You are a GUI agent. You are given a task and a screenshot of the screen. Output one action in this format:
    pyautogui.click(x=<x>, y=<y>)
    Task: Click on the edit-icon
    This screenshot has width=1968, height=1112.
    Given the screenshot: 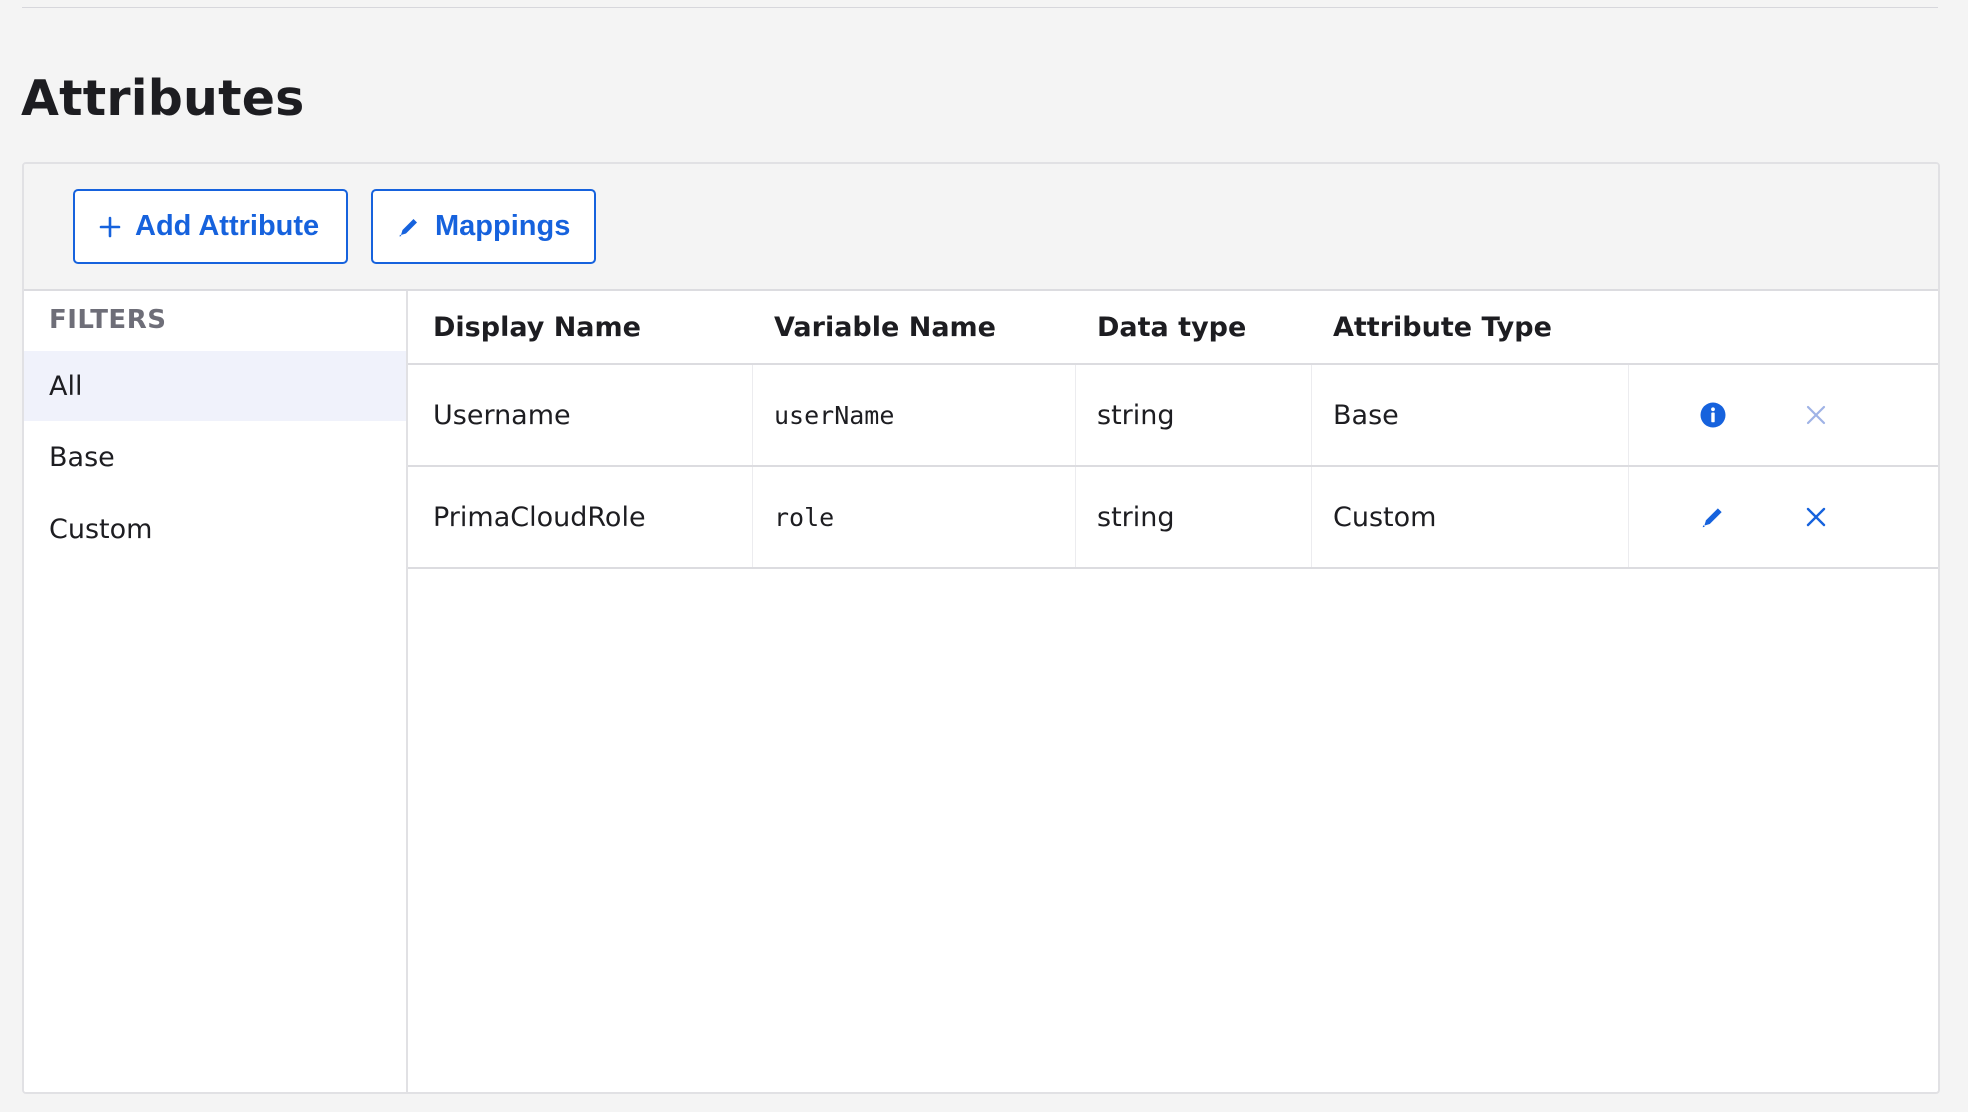 What is the action you would take?
    pyautogui.click(x=1713, y=517)
    